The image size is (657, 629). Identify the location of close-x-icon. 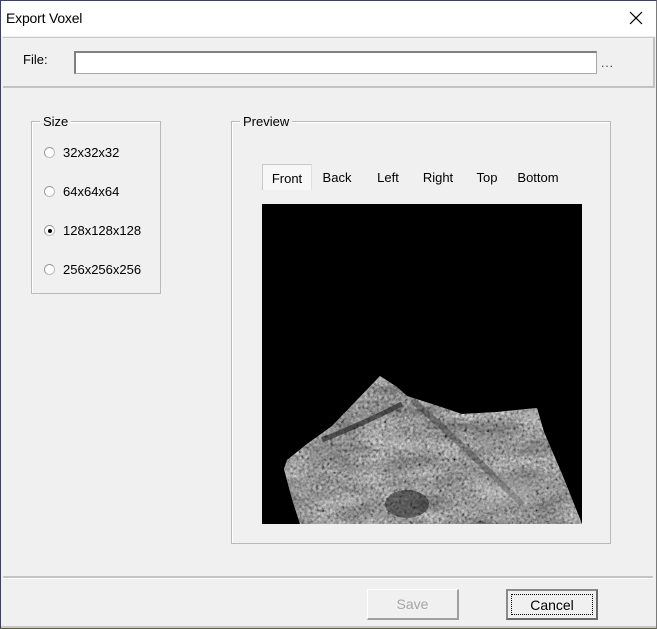
(636, 18).